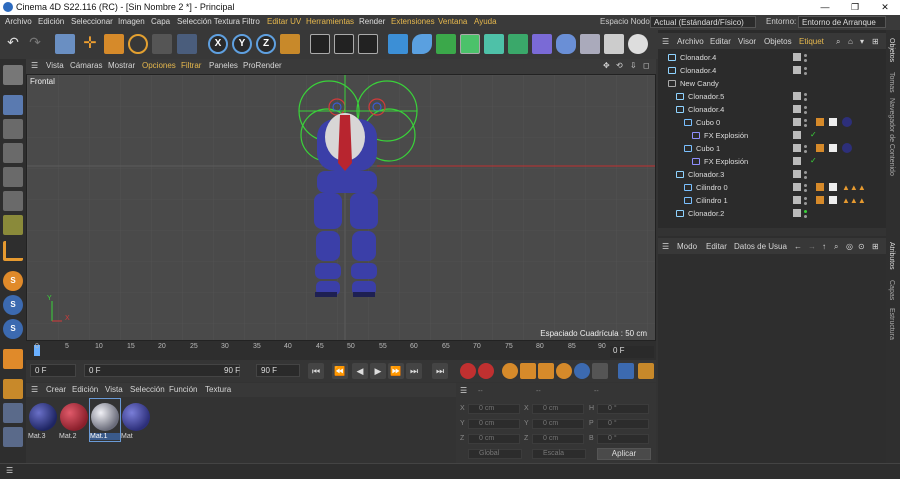  What do you see at coordinates (340, 371) in the screenshot?
I see `previous-key-button: ⏪` at bounding box center [340, 371].